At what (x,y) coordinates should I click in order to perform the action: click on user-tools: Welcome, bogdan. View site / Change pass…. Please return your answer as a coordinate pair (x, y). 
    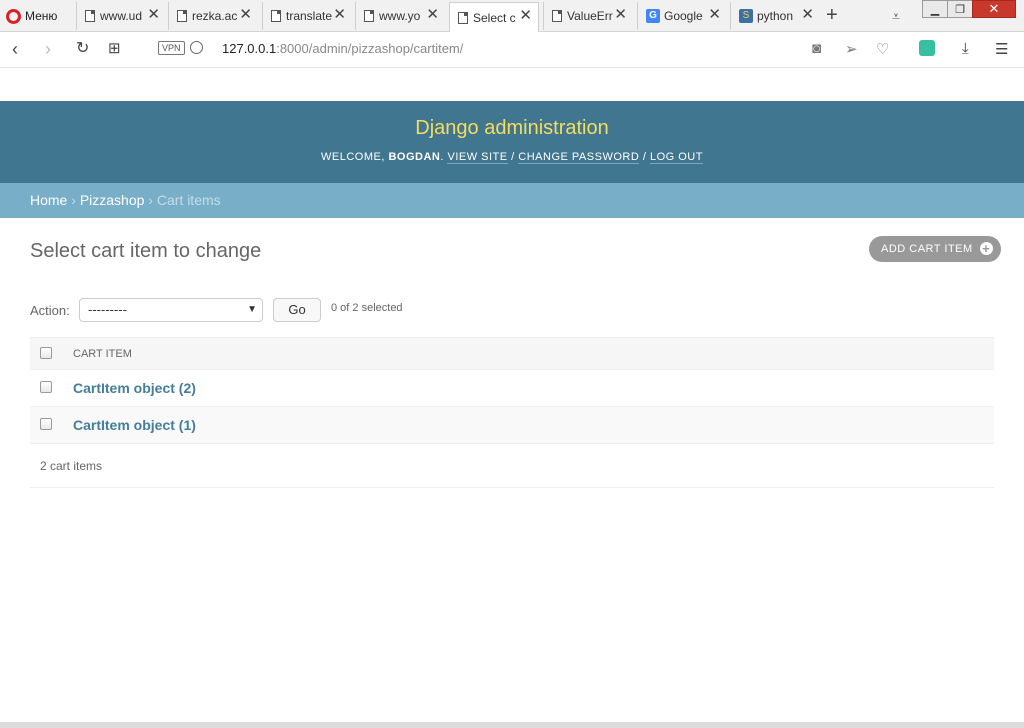
    Looking at the image, I should click on (512, 157).